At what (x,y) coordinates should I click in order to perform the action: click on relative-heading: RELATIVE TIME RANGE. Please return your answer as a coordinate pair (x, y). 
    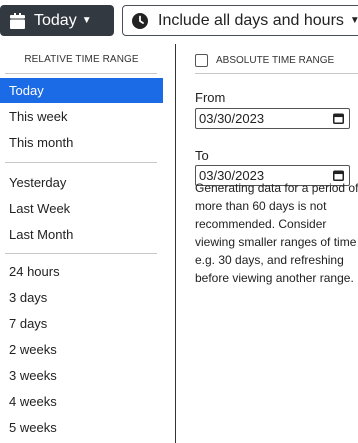
    Looking at the image, I should click on (81, 59).